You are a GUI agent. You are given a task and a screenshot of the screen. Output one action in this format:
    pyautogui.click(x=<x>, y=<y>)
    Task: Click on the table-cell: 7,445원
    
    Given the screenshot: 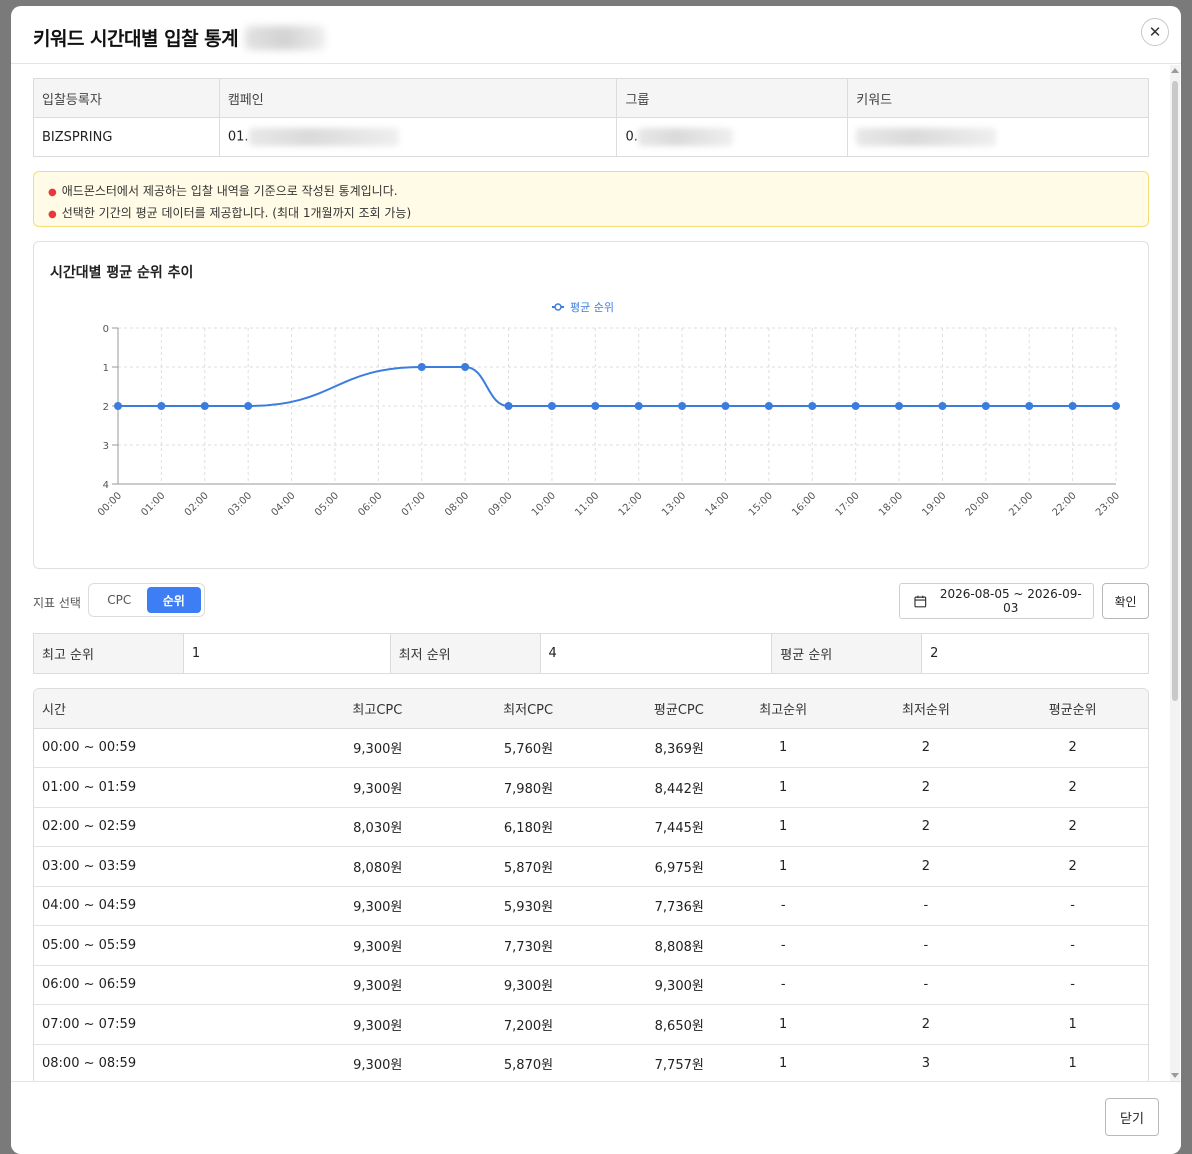 What is the action you would take?
    pyautogui.click(x=636, y=827)
    